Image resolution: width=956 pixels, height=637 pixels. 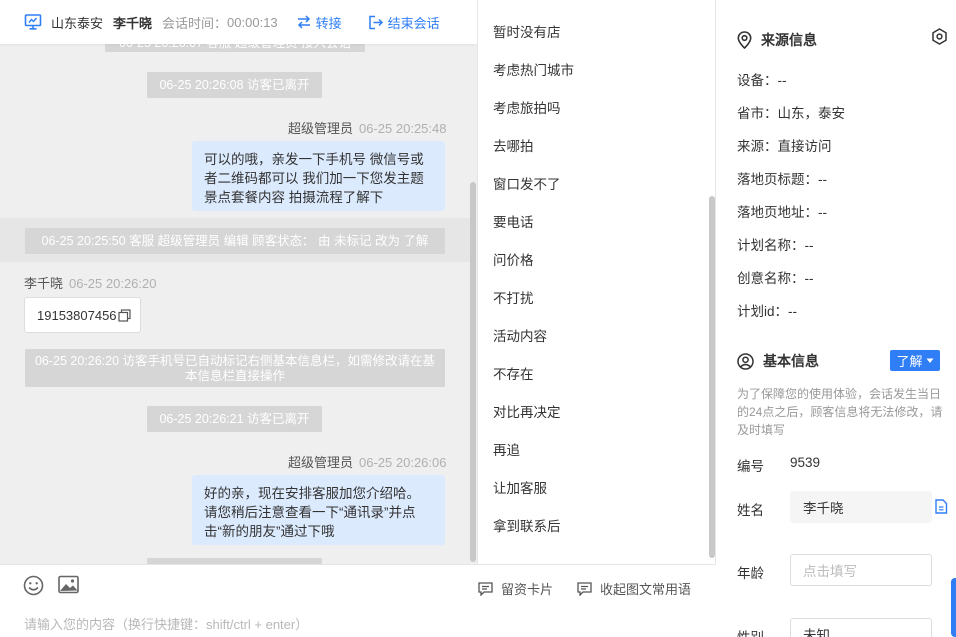 I want to click on phone-number: 19153807456, so click(x=77, y=315).